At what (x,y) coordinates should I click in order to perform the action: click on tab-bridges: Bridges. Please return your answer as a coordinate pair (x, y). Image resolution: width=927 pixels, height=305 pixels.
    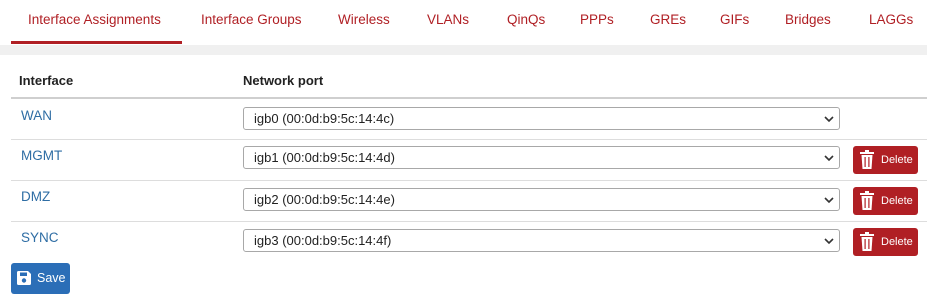
    Looking at the image, I should click on (808, 22).